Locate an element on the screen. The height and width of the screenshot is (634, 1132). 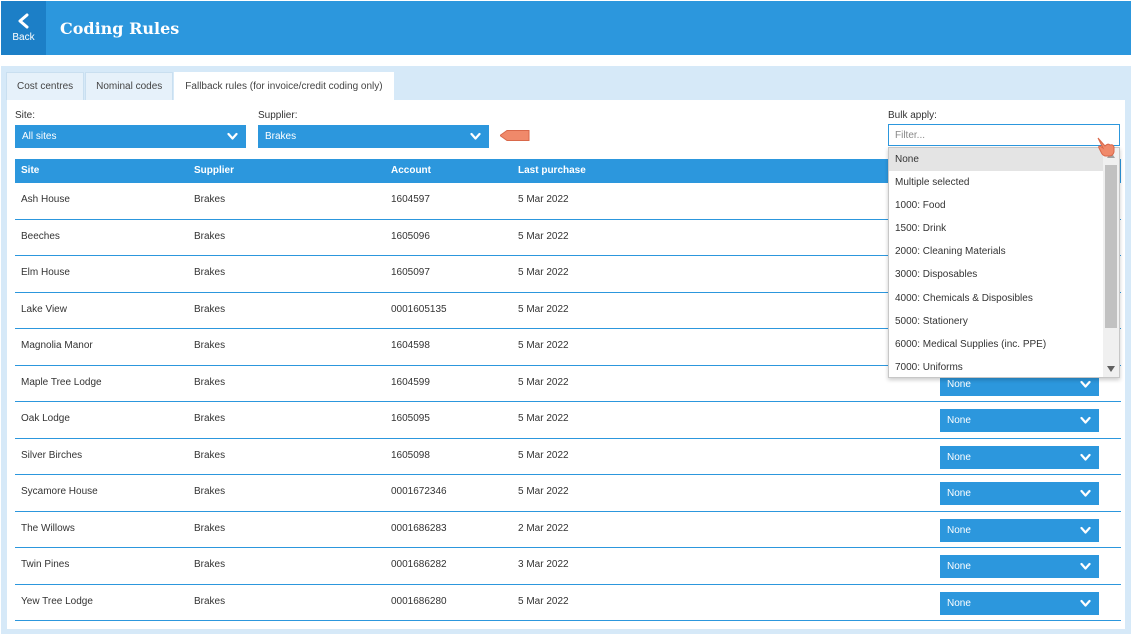
dropdown-option: 3000: Disposables is located at coordinates (1004, 274).